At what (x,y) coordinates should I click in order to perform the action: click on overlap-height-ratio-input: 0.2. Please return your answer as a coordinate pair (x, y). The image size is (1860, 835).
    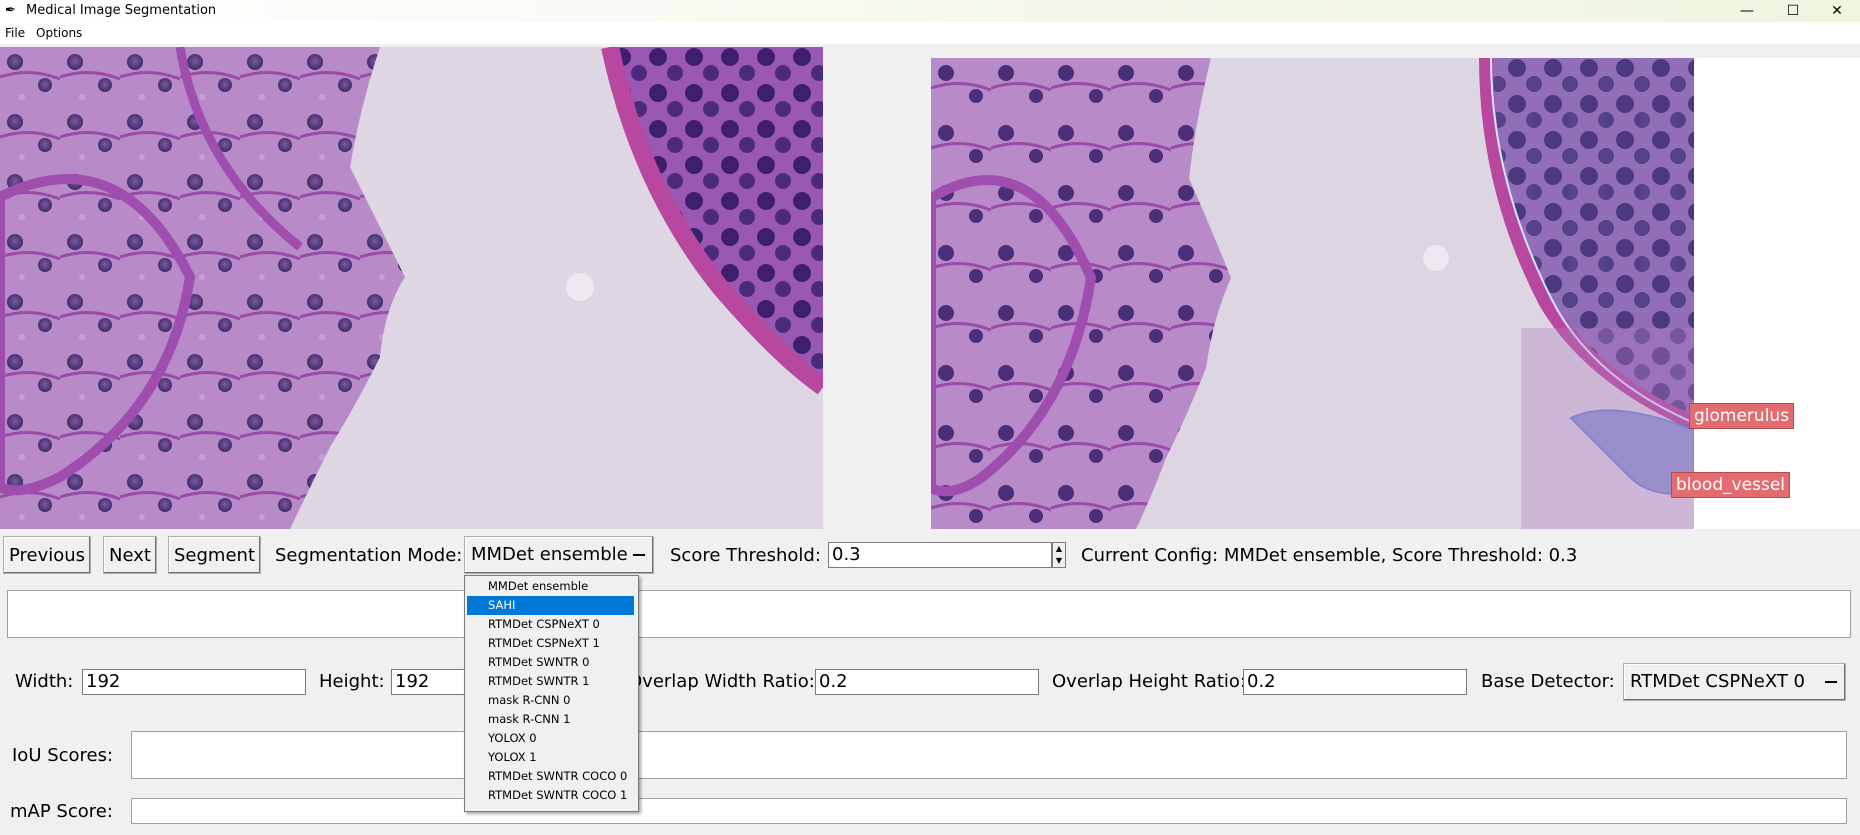
    Looking at the image, I should click on (1355, 682).